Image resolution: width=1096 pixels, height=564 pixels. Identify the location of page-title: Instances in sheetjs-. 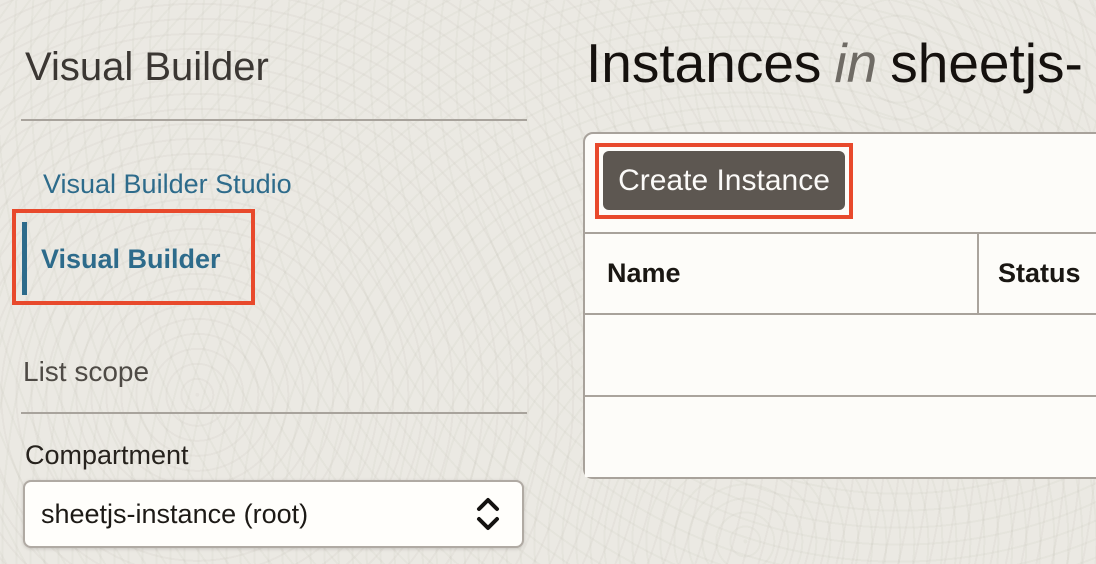
(834, 63).